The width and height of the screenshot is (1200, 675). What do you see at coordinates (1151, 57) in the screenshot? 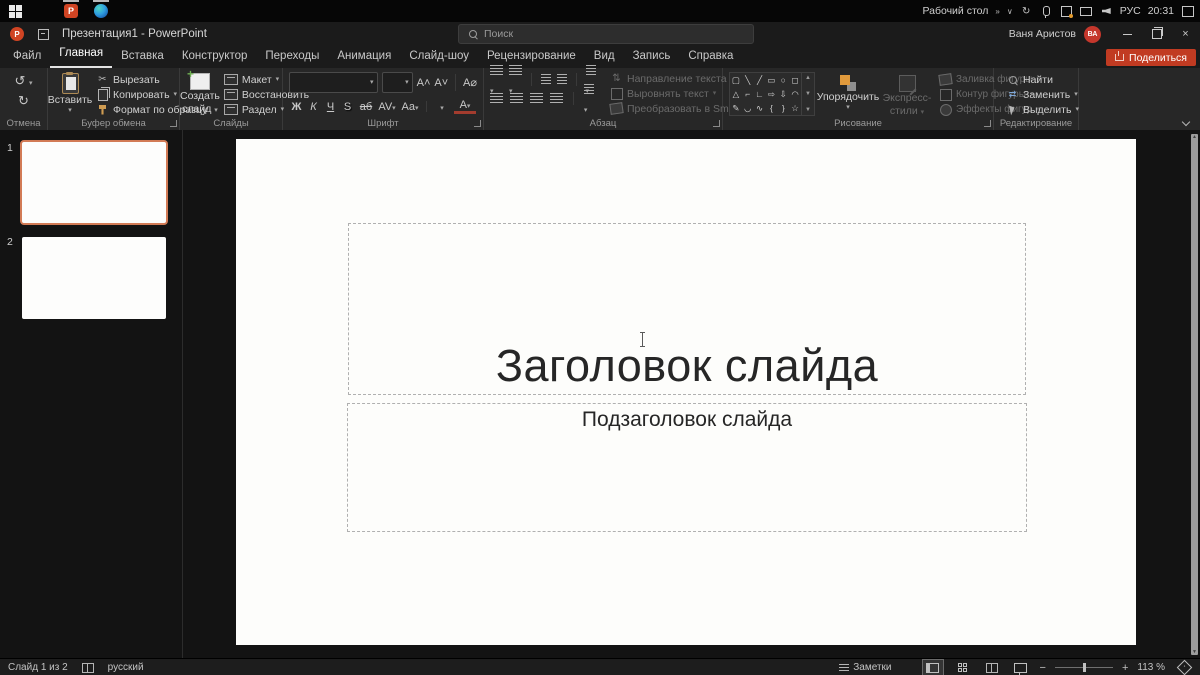
I see `share-button: Поделиться` at bounding box center [1151, 57].